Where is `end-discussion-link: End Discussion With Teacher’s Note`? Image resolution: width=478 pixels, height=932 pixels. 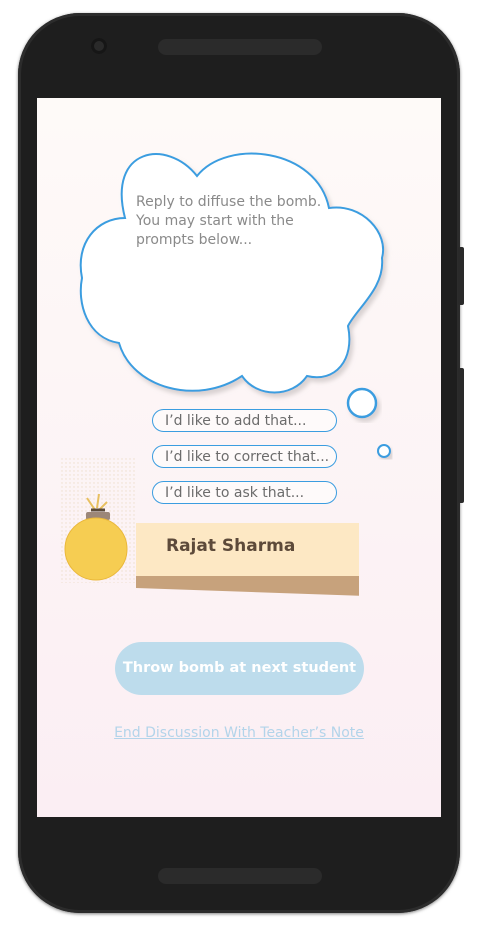
end-discussion-link: End Discussion With Teacher’s Note is located at coordinates (239, 733).